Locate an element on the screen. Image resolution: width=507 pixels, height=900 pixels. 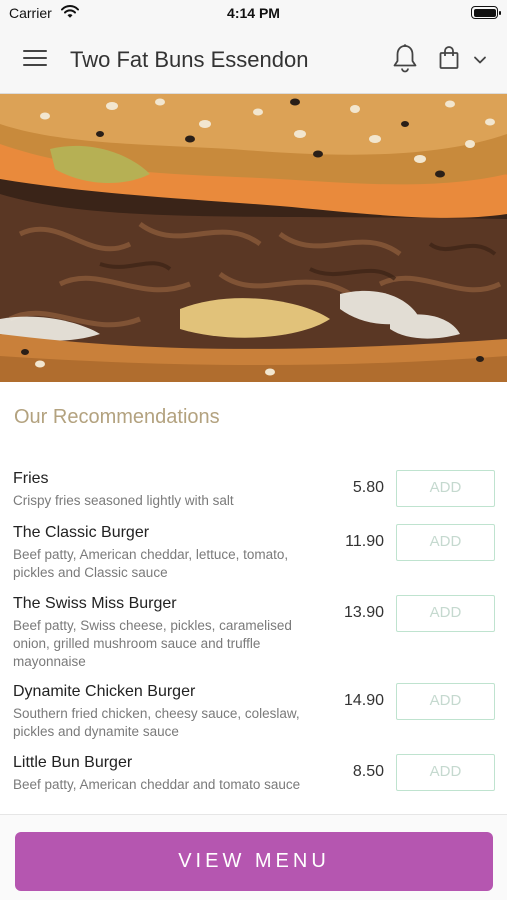
item-price: 14.90 is located at coordinates (363, 700).